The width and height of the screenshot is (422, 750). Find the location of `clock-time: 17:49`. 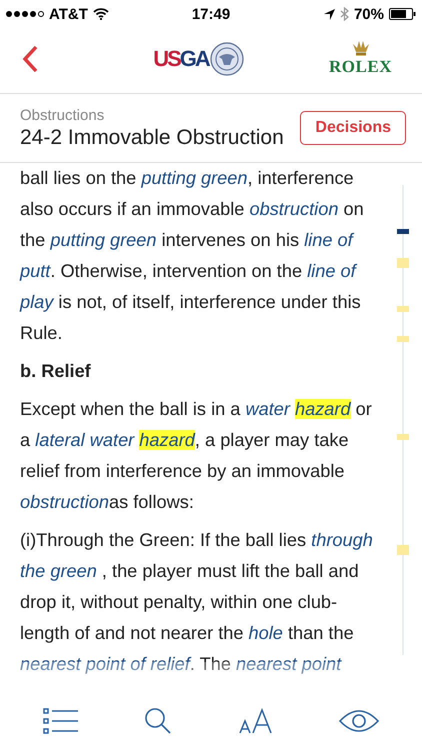

clock-time: 17:49 is located at coordinates (211, 14).